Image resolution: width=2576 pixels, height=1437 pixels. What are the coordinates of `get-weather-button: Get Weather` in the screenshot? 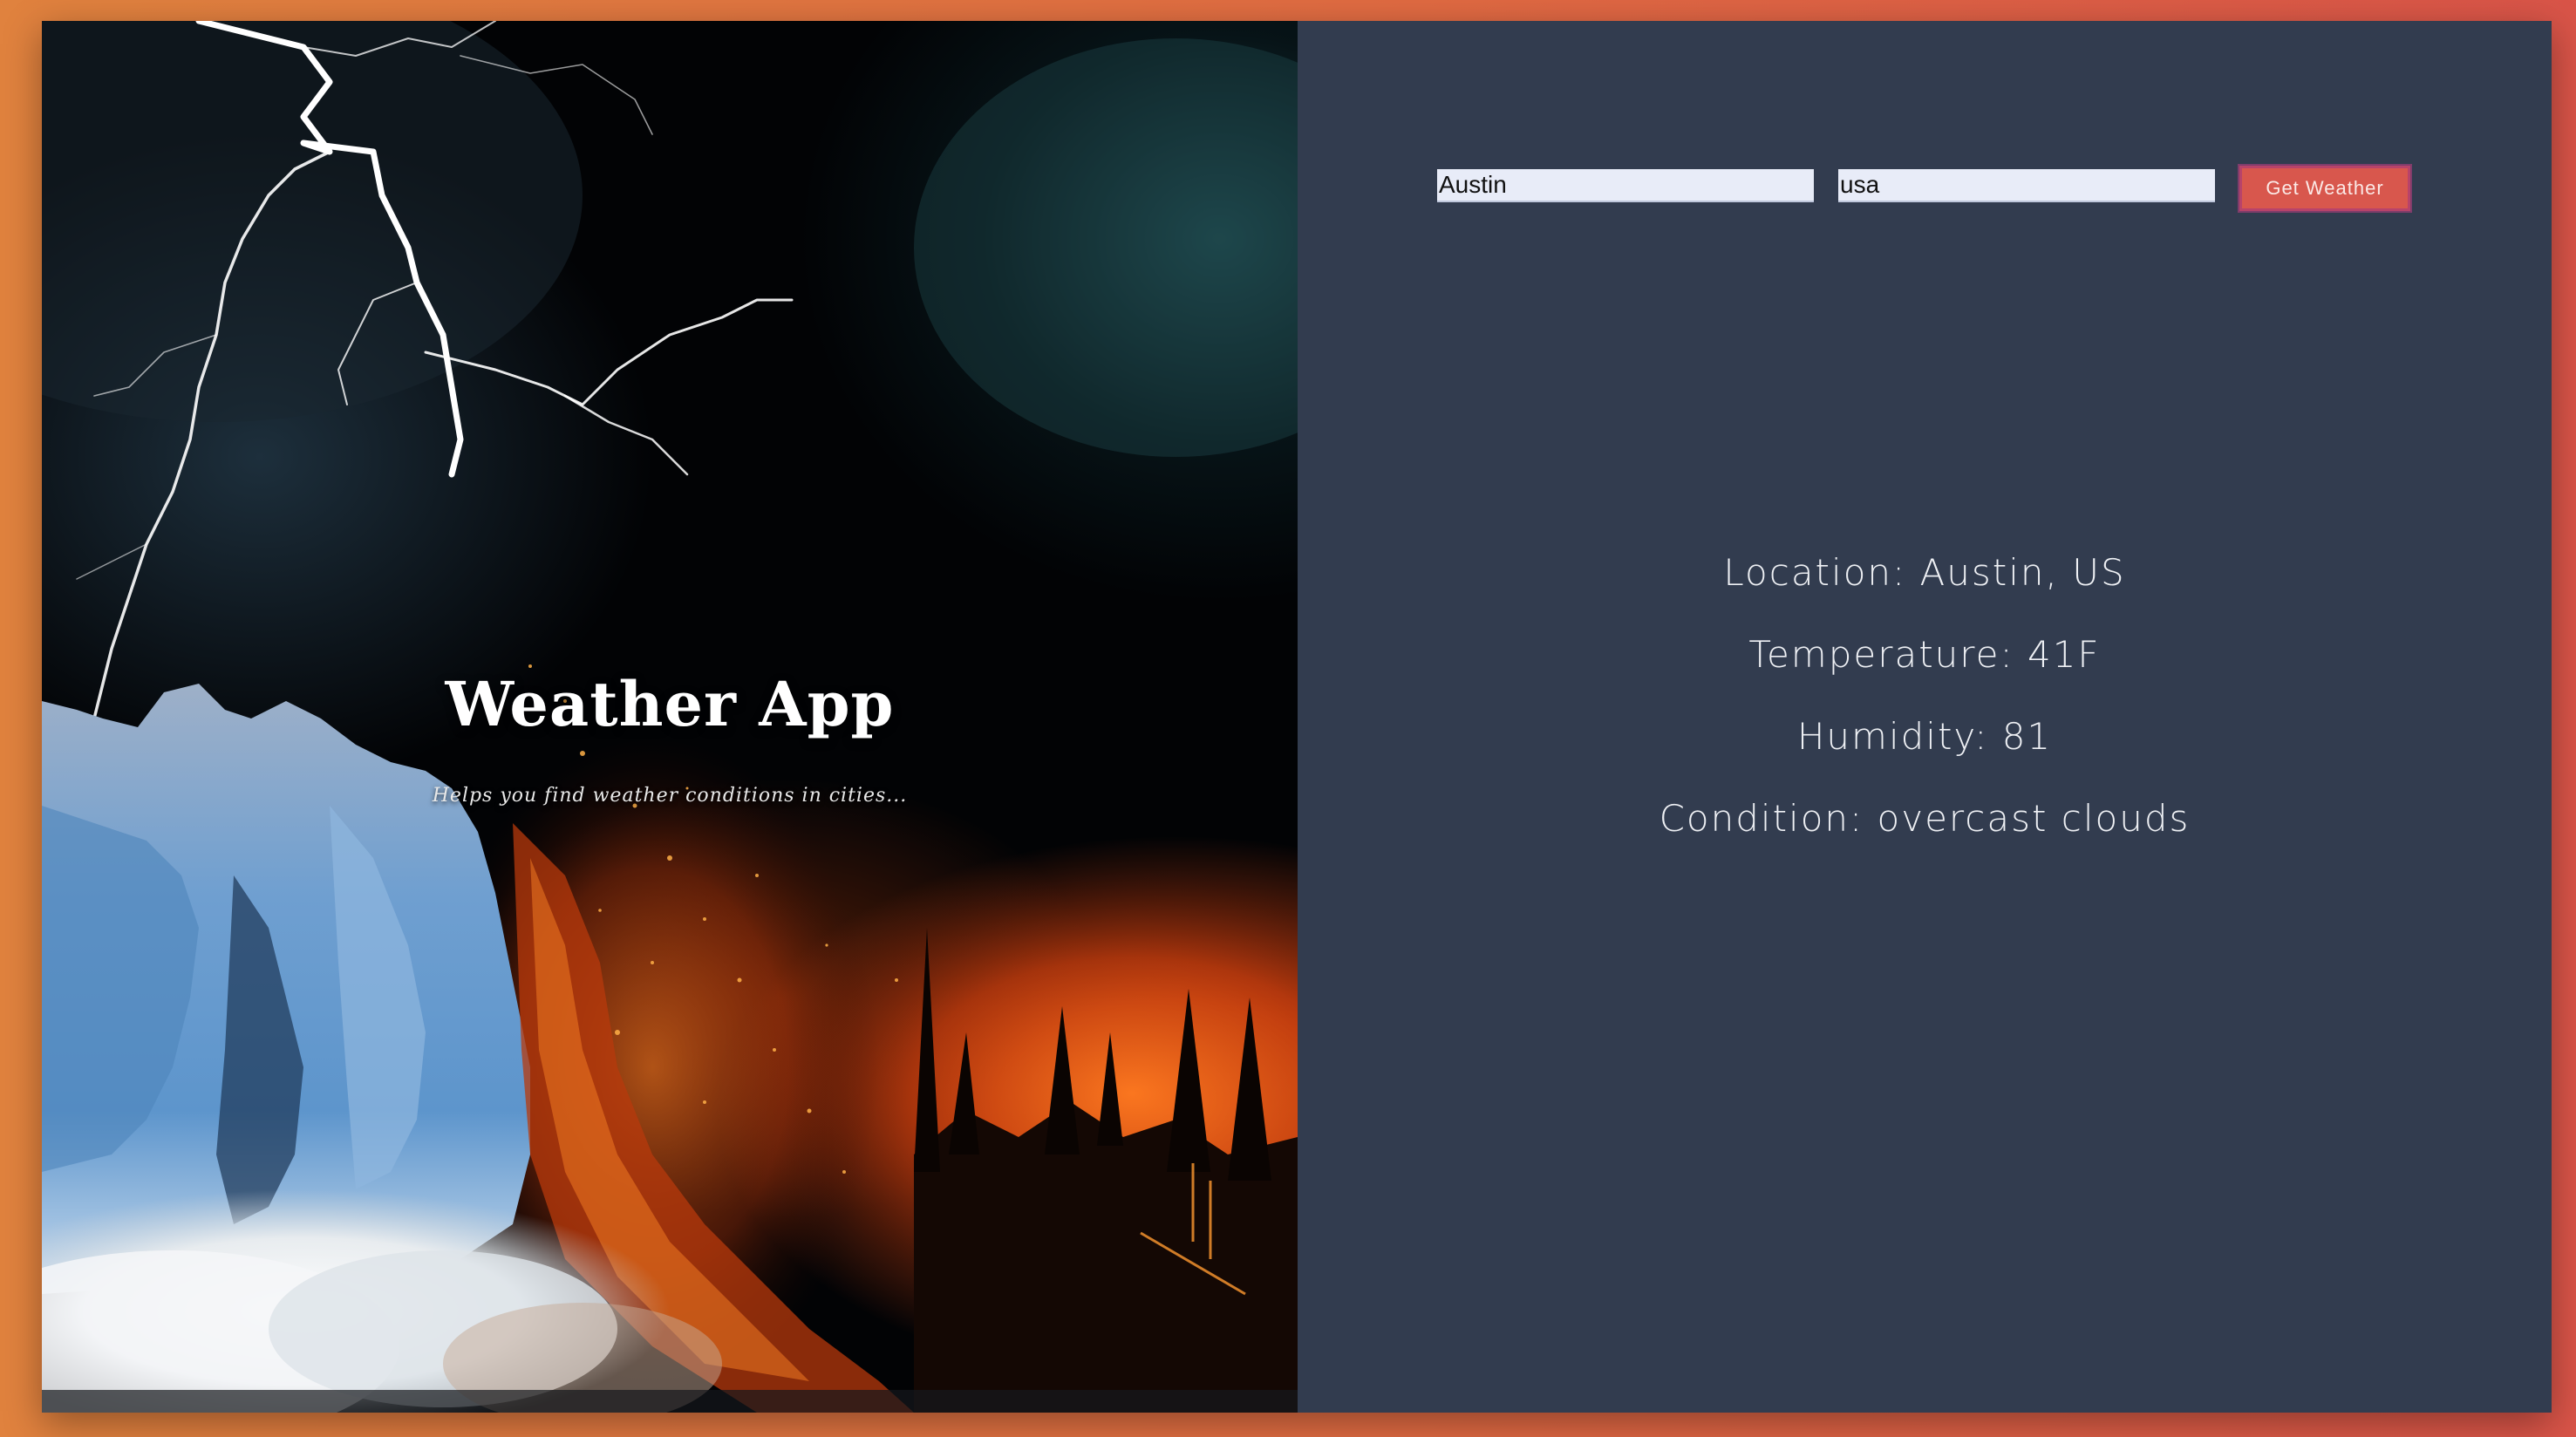 It's located at (2325, 188).